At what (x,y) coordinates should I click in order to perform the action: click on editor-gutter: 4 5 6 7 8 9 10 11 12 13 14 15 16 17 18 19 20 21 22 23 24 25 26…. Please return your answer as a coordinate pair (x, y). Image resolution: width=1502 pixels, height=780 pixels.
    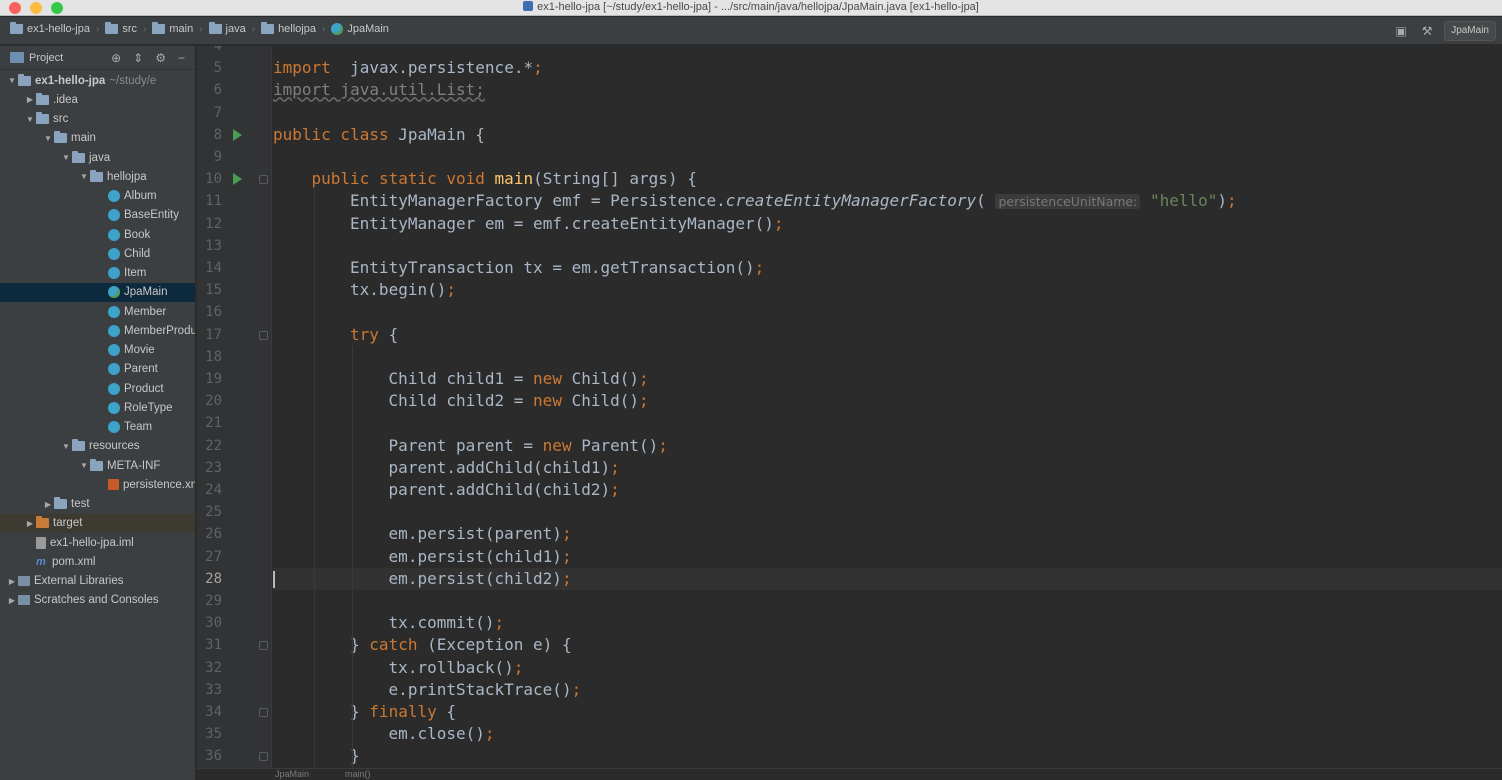
    Looking at the image, I should click on (234, 407).